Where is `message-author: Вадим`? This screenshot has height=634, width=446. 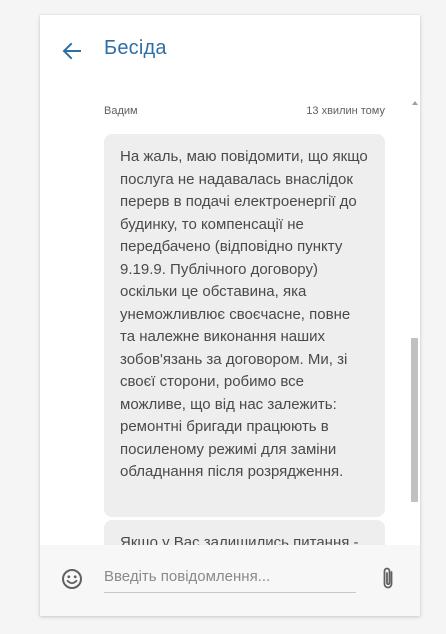
message-author: Вадим is located at coordinates (121, 111).